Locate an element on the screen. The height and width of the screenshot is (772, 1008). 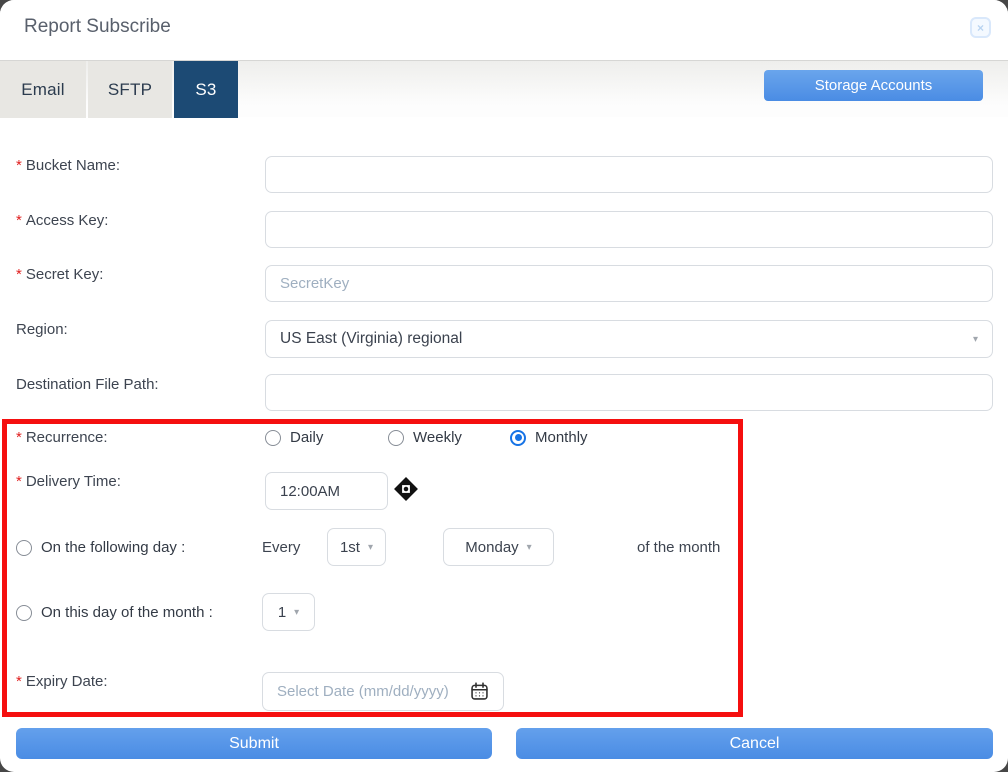
destination-file-path-input is located at coordinates (629, 392).